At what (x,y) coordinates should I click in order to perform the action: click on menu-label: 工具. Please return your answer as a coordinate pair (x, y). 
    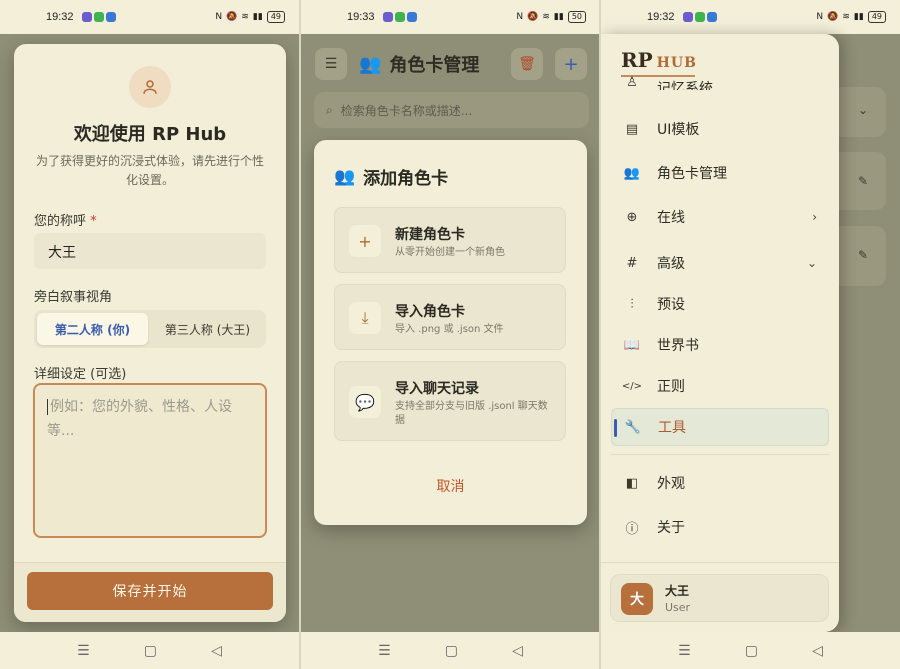
    Looking at the image, I should click on (672, 428).